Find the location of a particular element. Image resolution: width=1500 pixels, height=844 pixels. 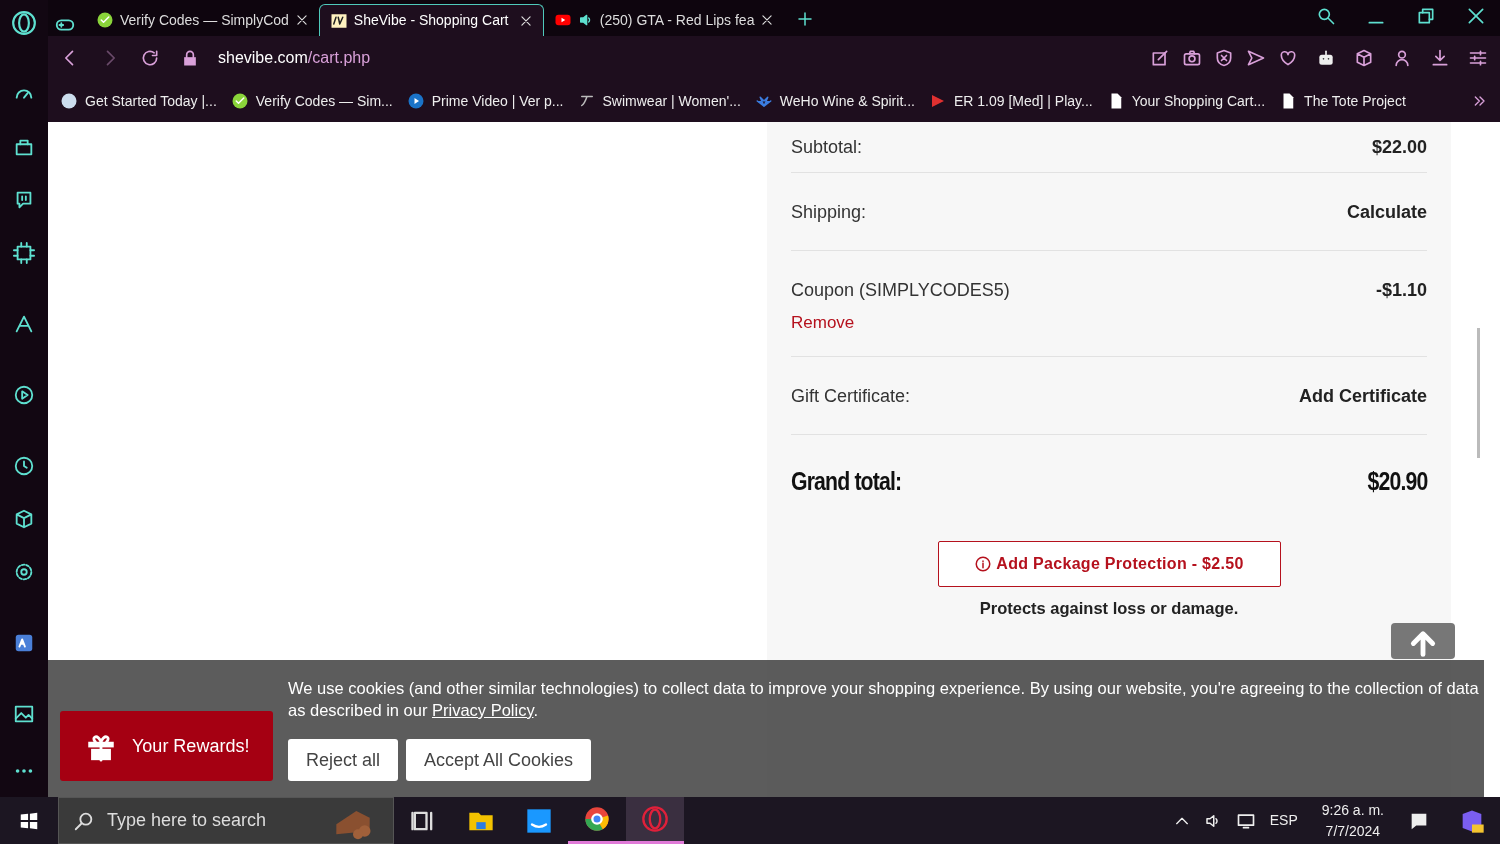

taskbar-search-field: Type here to search is located at coordinates (226, 820).